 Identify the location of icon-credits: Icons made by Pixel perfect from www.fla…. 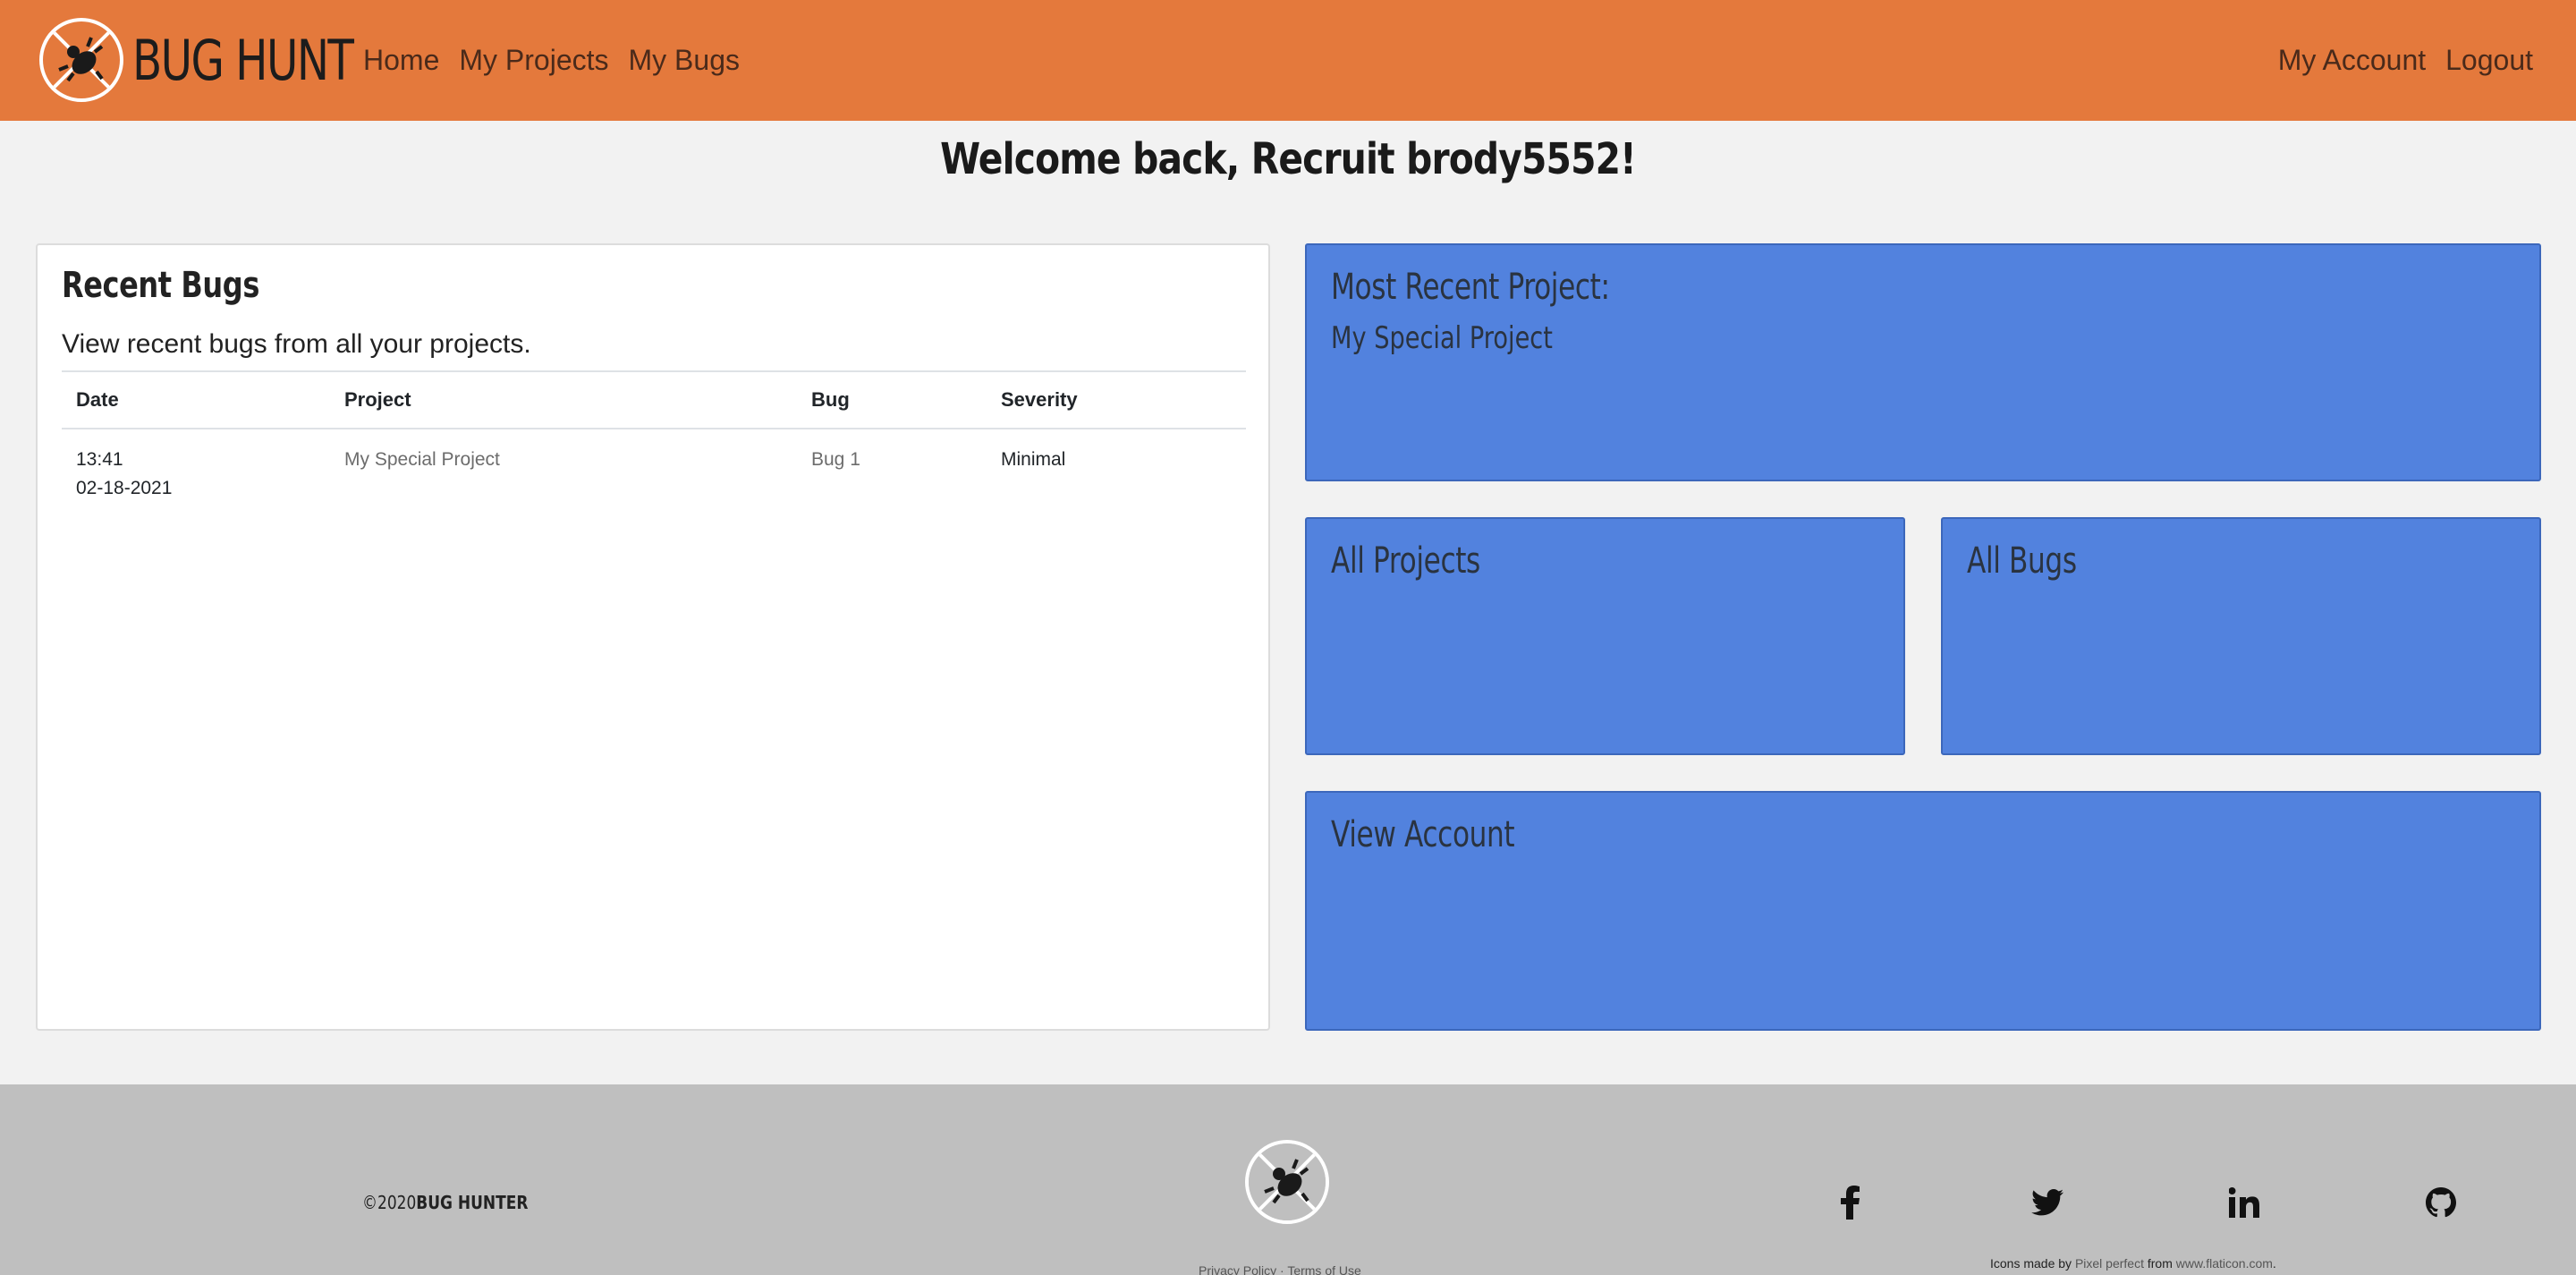
(2133, 1263).